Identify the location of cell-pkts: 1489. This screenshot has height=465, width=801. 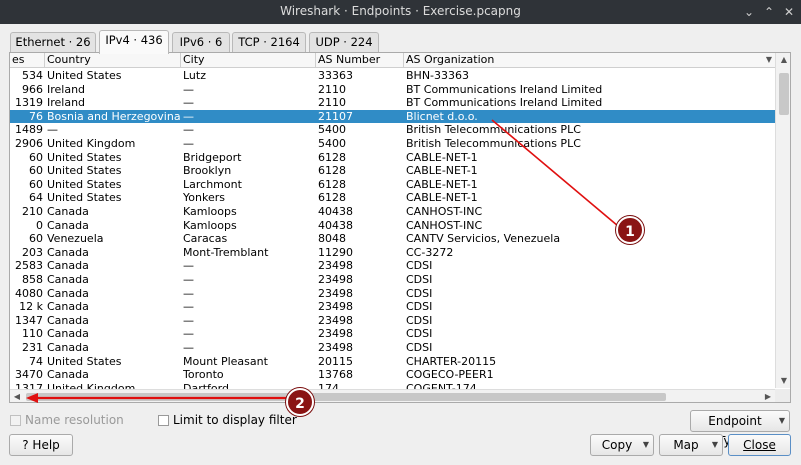
(29, 130).